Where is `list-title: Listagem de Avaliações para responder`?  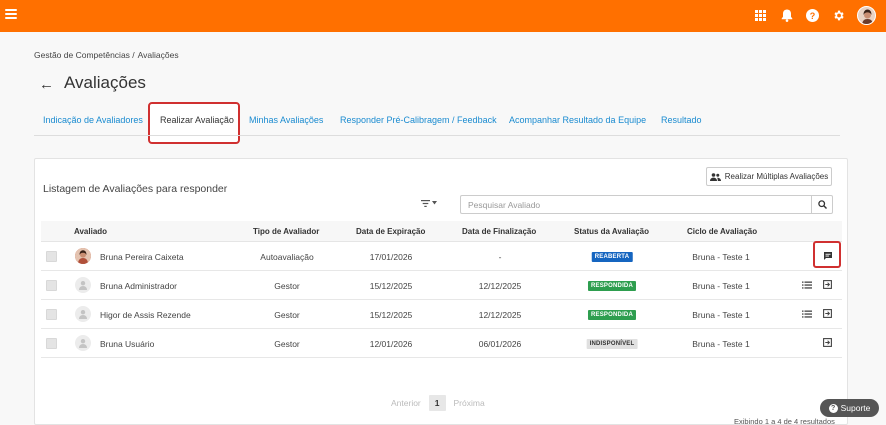 list-title: Listagem de Avaliações para responder is located at coordinates (135, 189).